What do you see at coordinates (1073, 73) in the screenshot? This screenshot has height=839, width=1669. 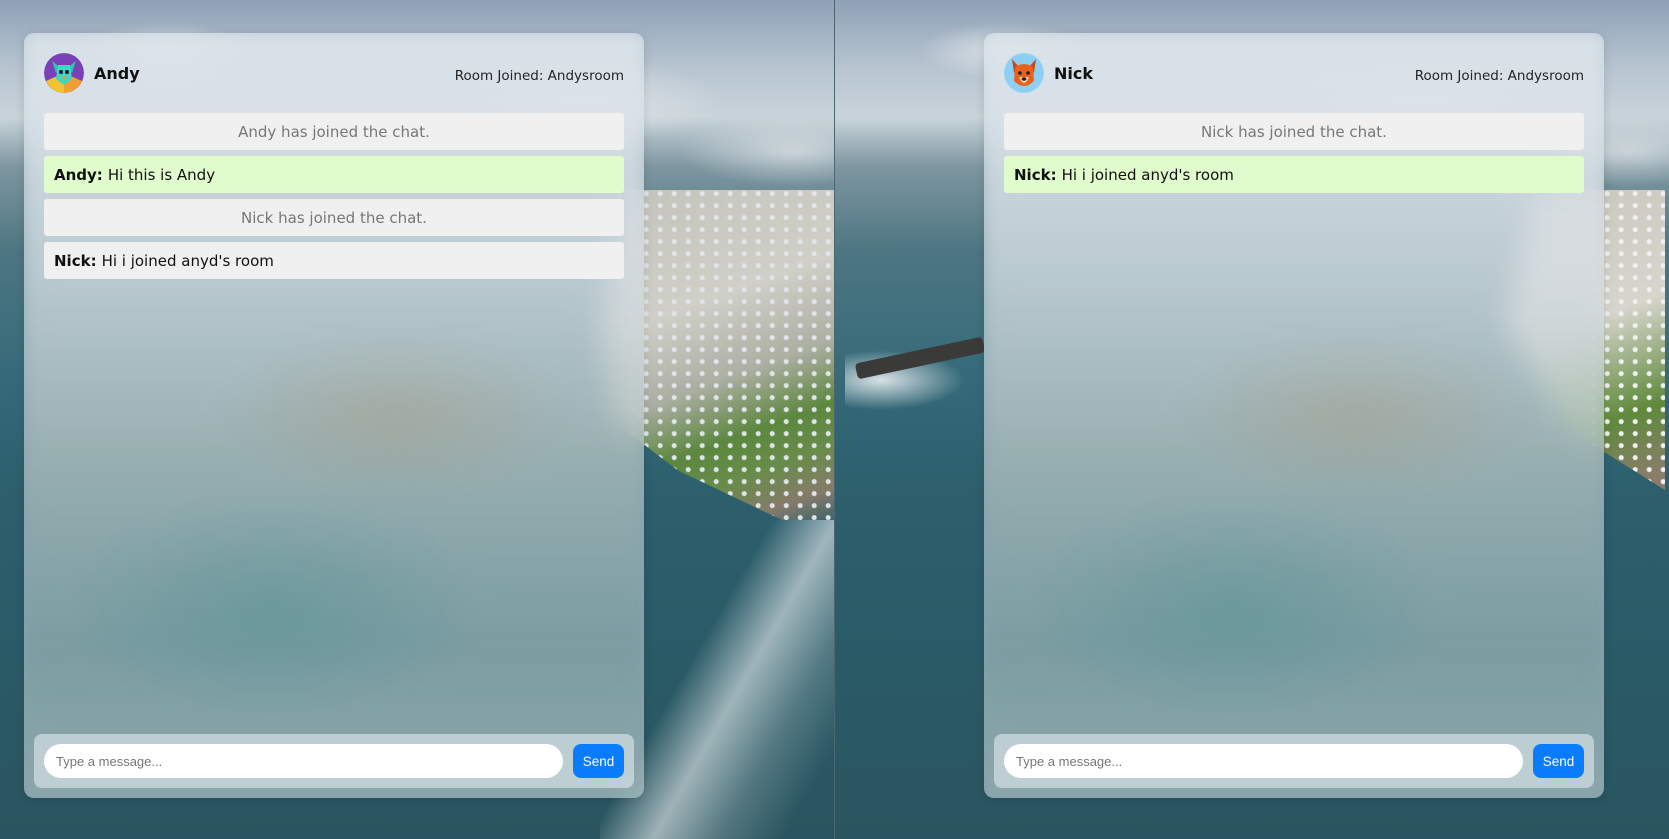 I see `username: Nick` at bounding box center [1073, 73].